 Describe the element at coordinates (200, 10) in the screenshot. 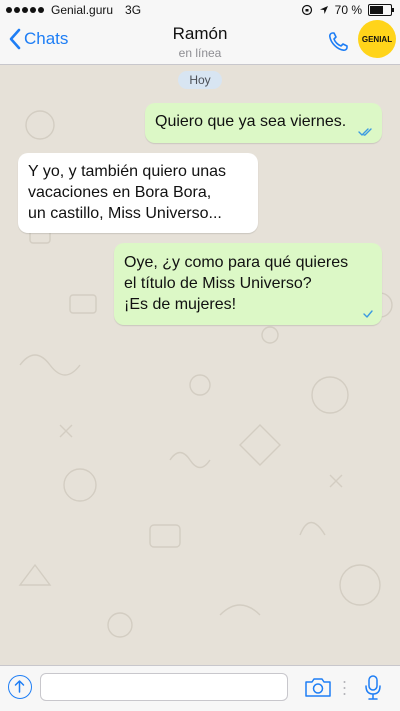

I see `status-bar: Genial.guru 3G 70 %` at that location.